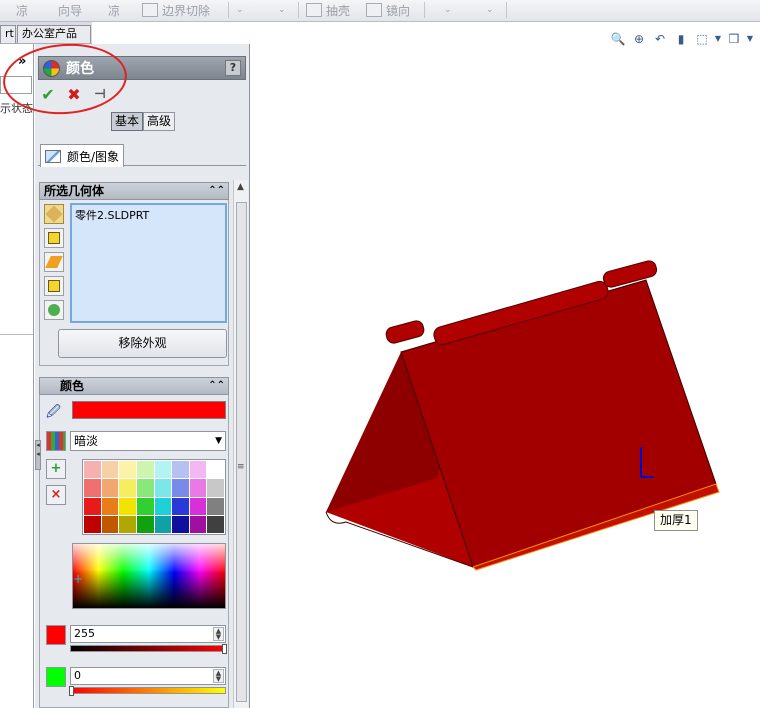 Image resolution: width=760 pixels, height=708 pixels. What do you see at coordinates (148, 215) in the screenshot?
I see `list-item: 零件2.SLDPRT` at bounding box center [148, 215].